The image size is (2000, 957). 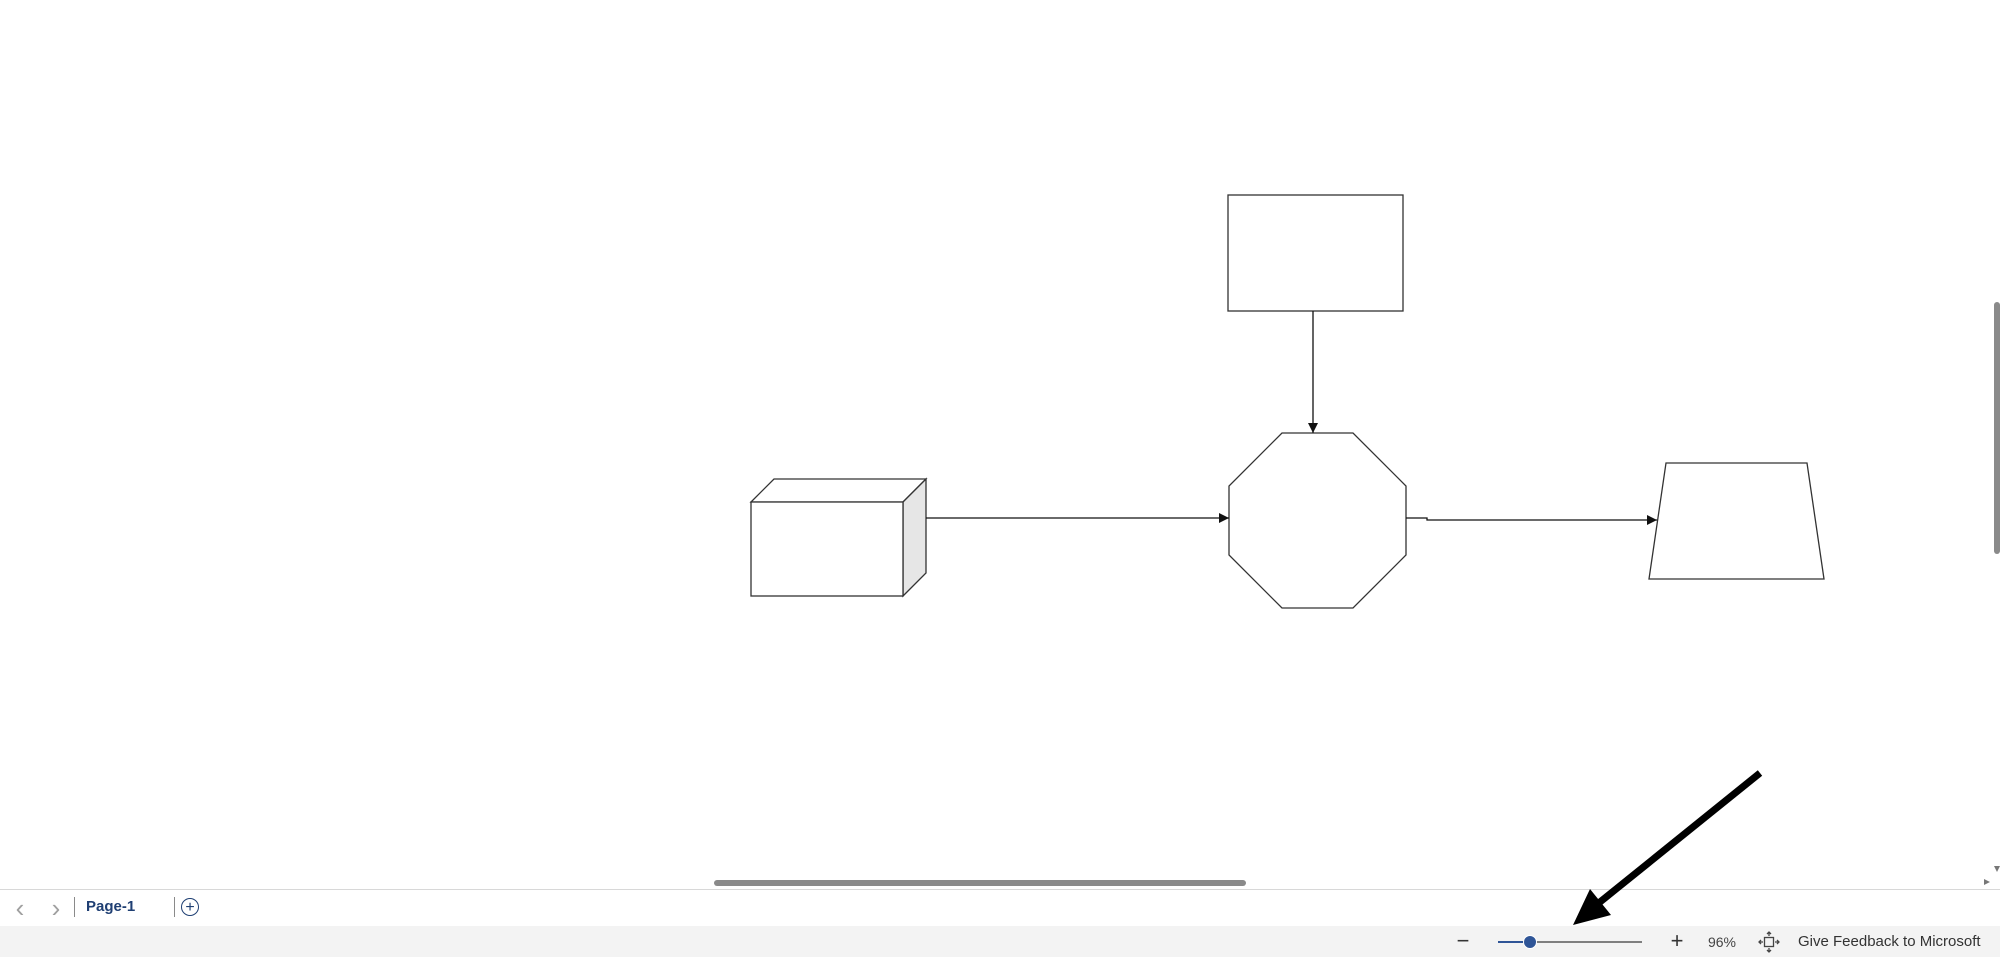 What do you see at coordinates (1987, 882) in the screenshot?
I see `scroll-right-arrow-icon` at bounding box center [1987, 882].